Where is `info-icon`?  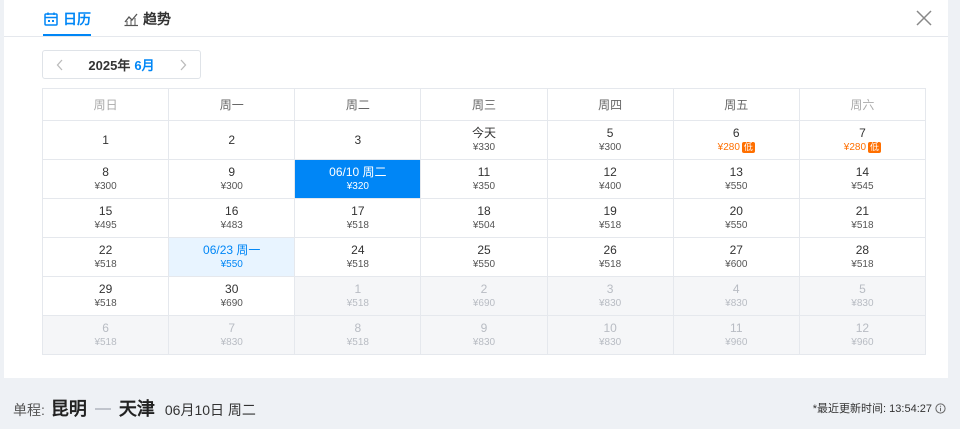
info-icon is located at coordinates (940, 408).